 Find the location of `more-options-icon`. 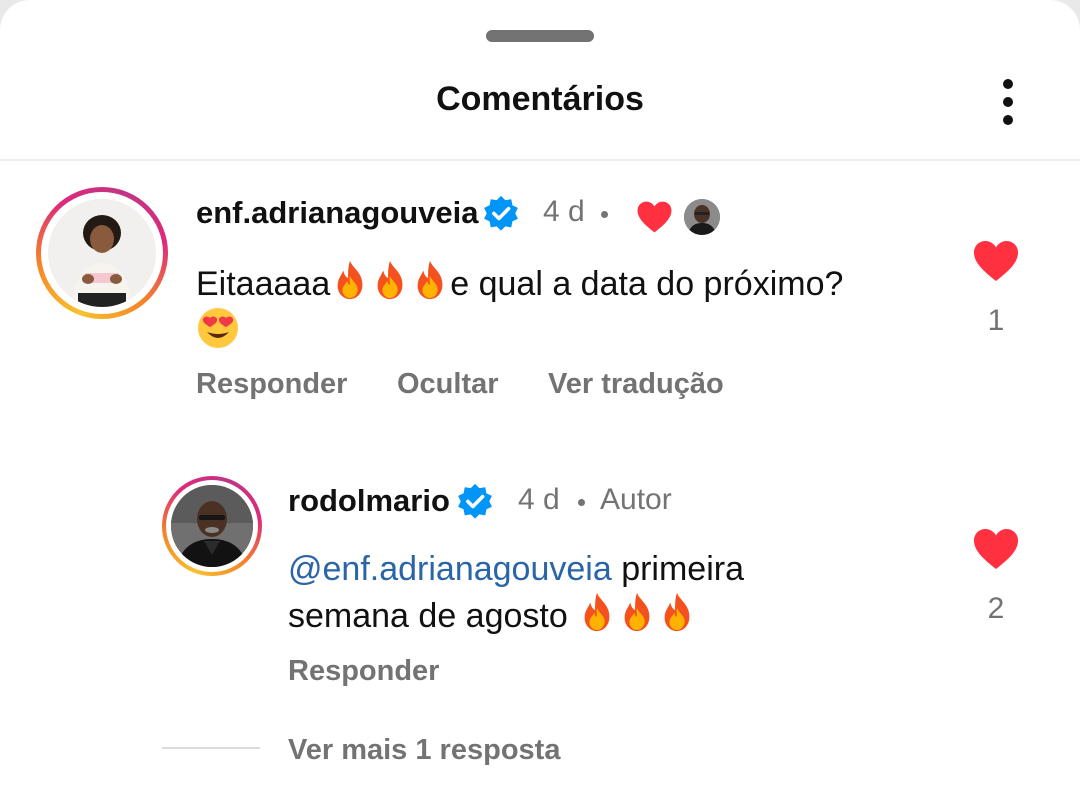

more-options-icon is located at coordinates (1008, 102).